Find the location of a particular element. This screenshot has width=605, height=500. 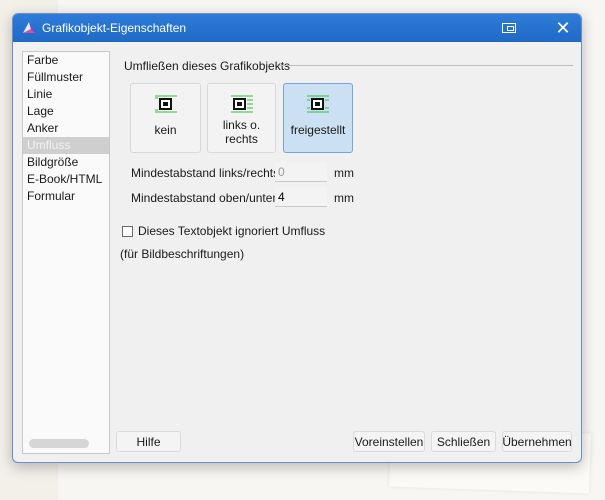

reset-defaults-button: Voreinstellen is located at coordinates (389, 441).